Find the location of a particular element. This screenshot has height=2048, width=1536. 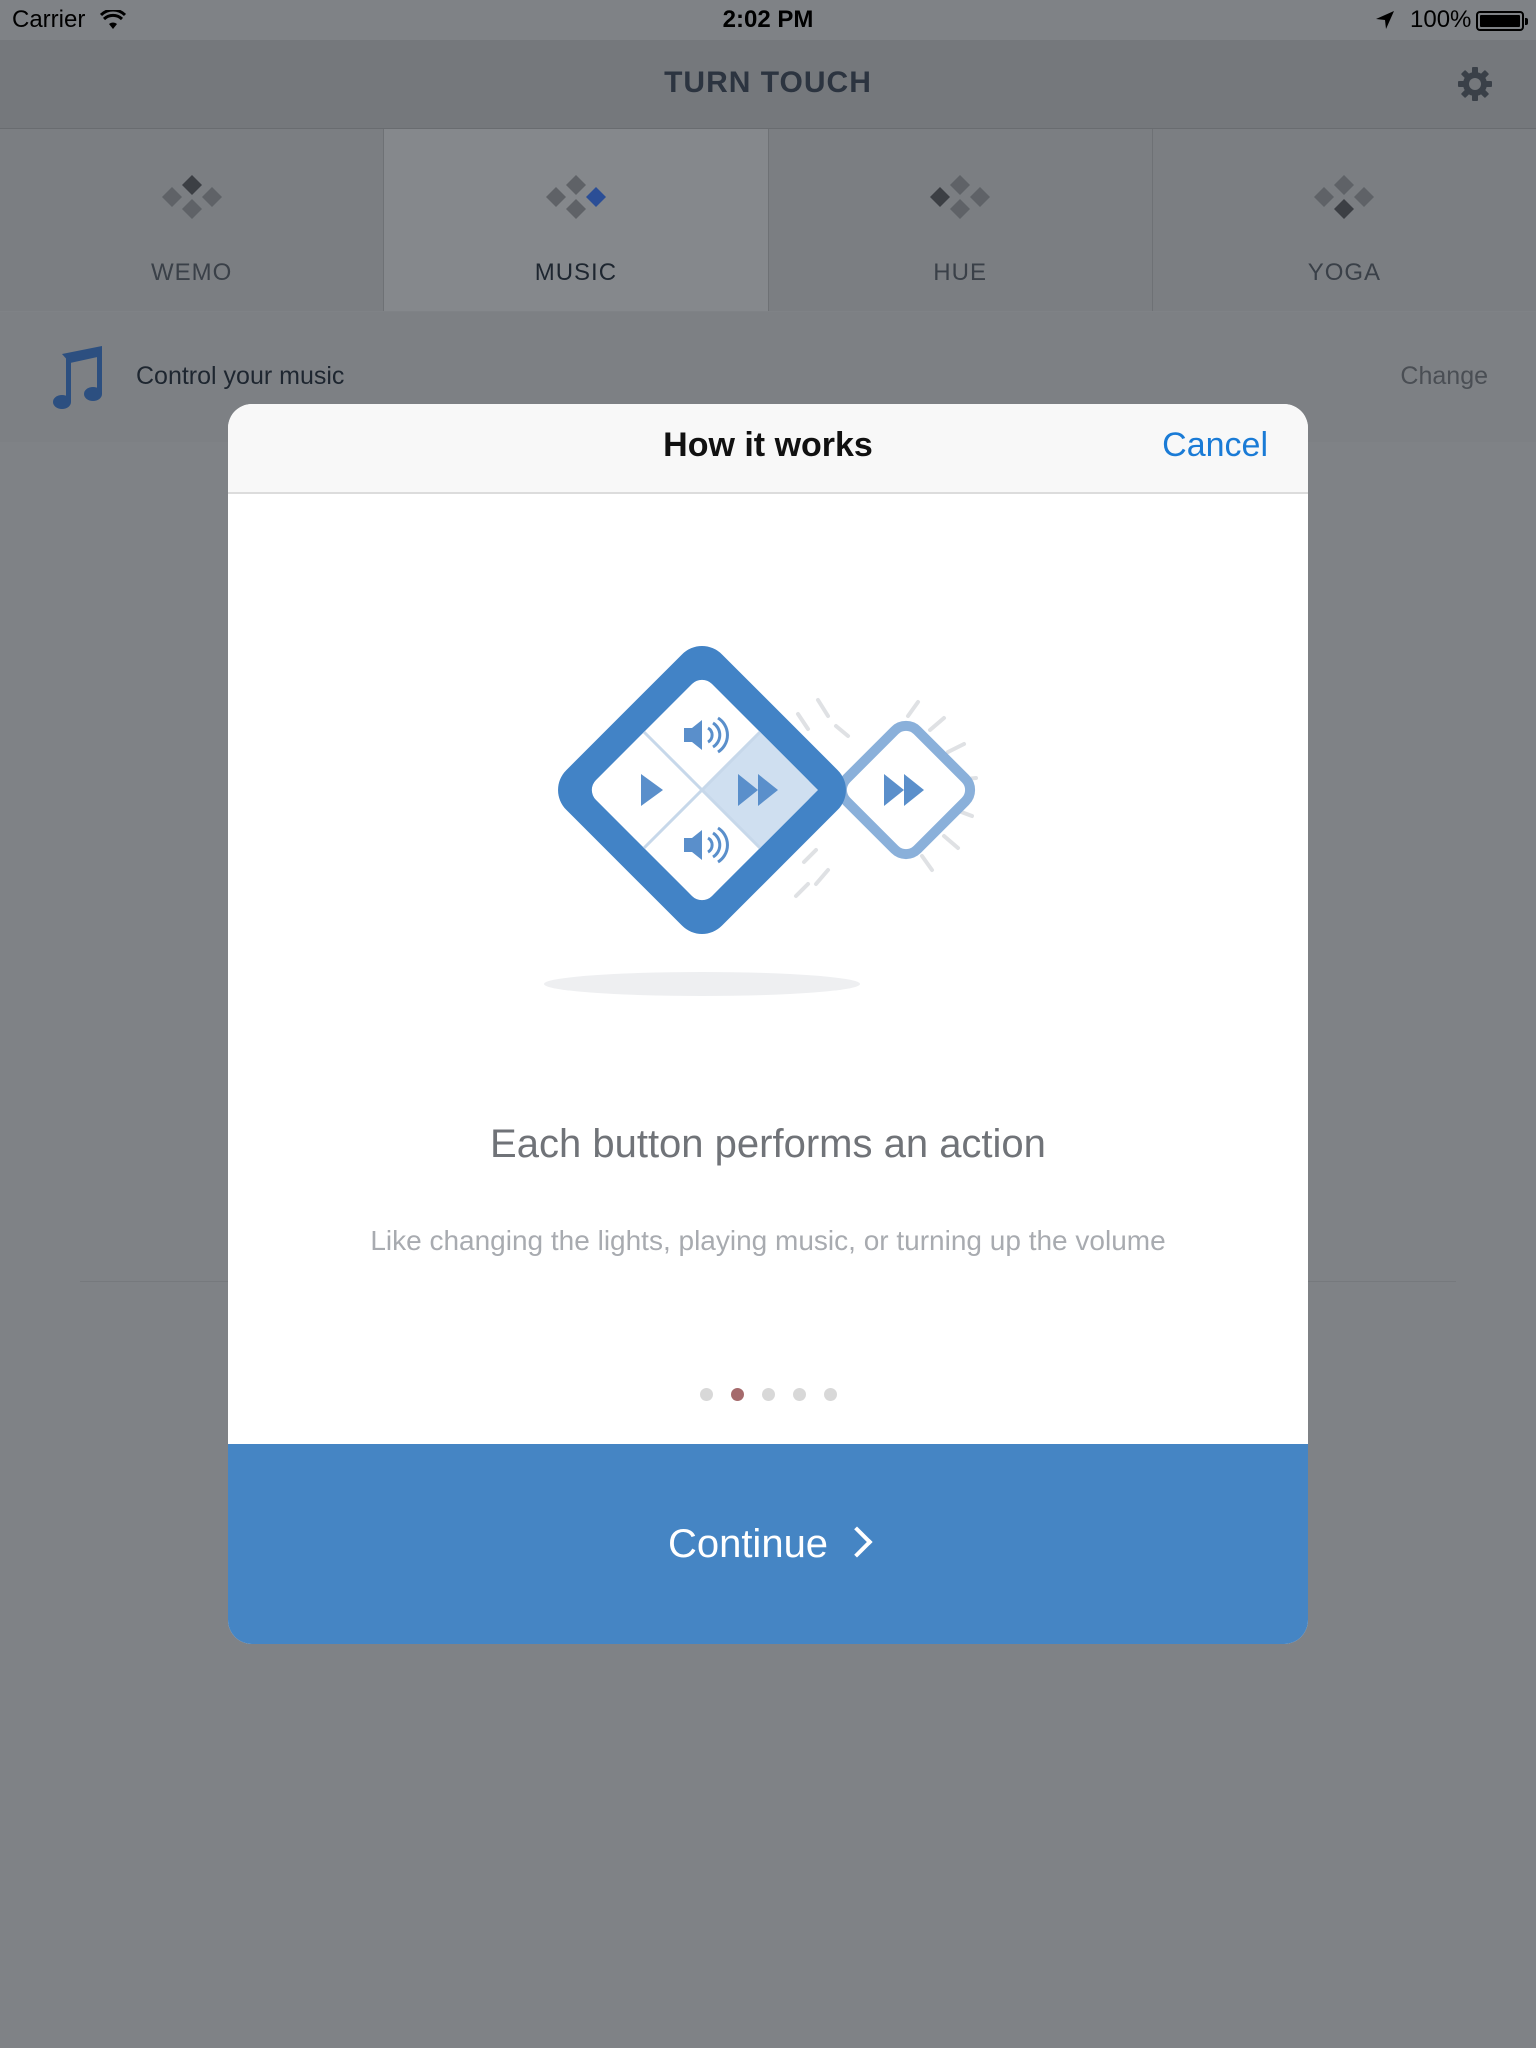

mode-description: Control your music is located at coordinates (240, 376).